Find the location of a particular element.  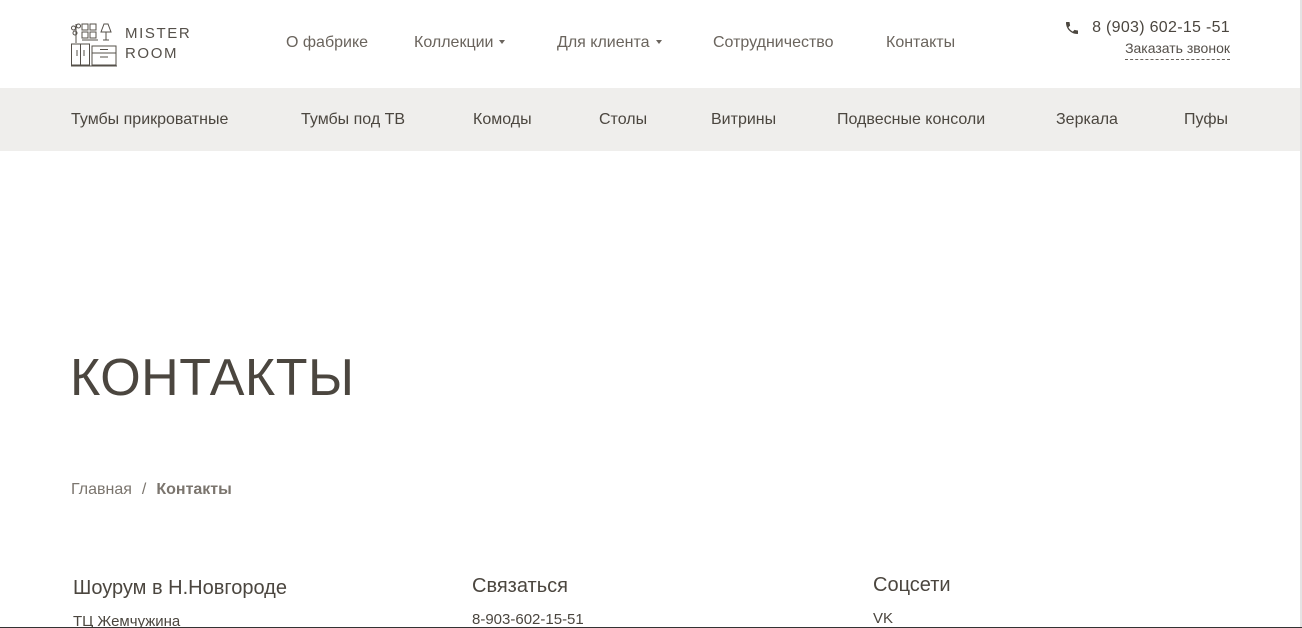

brand-name: MISTER ROOM is located at coordinates (158, 44).